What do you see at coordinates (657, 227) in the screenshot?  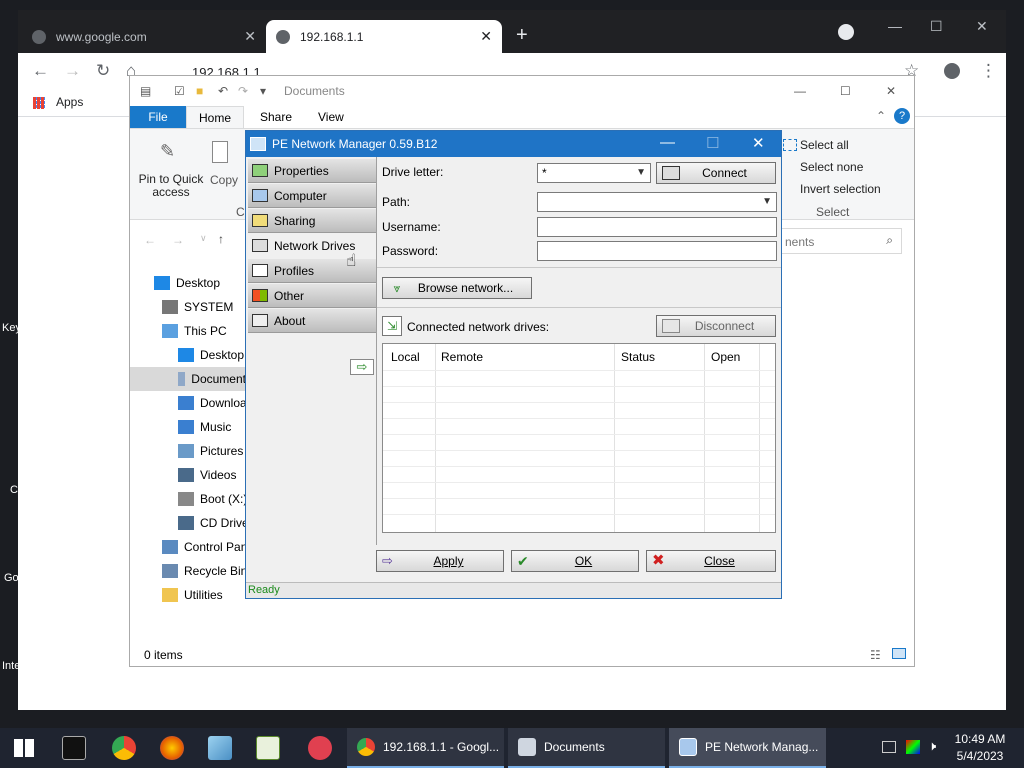 I see `username-field` at bounding box center [657, 227].